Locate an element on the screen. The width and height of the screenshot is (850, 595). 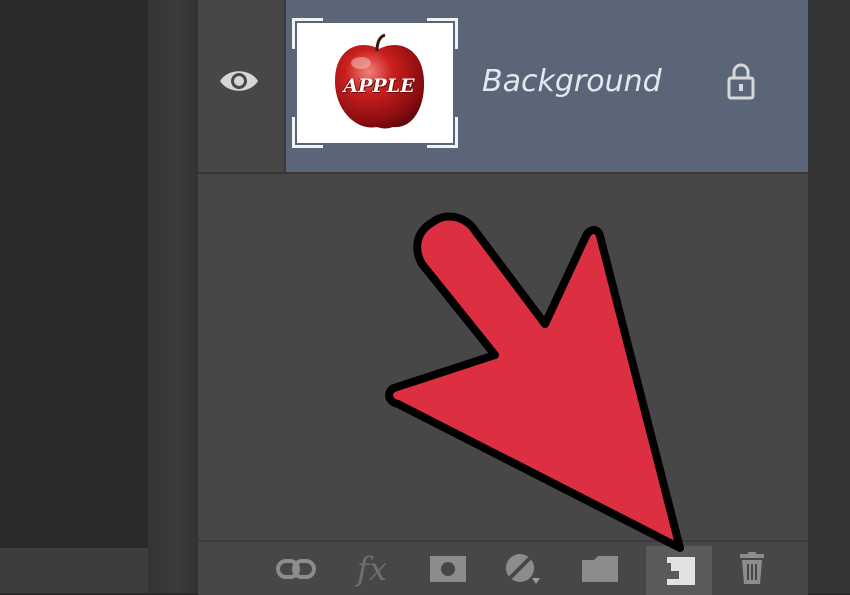
layers-toolbar: fx is located at coordinates (503, 567).